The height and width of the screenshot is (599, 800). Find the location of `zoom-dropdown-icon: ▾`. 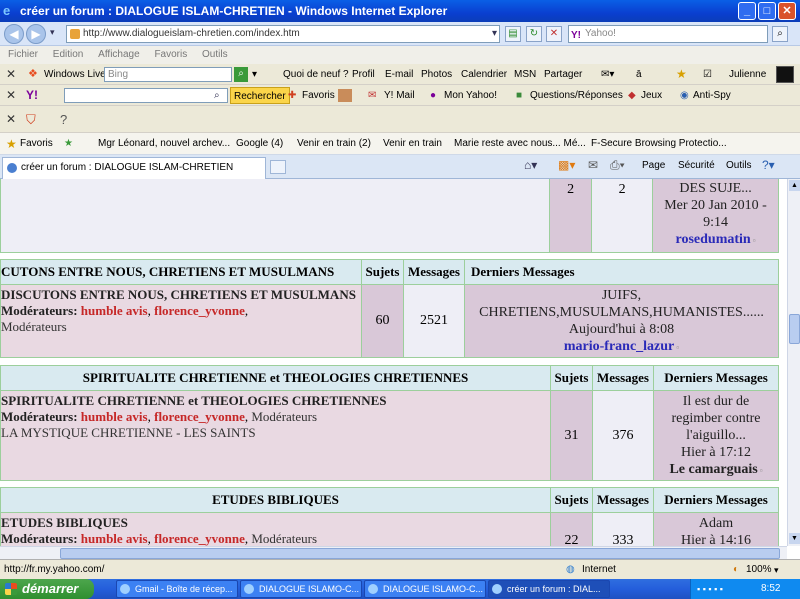

zoom-dropdown-icon: ▾ is located at coordinates (776, 570).